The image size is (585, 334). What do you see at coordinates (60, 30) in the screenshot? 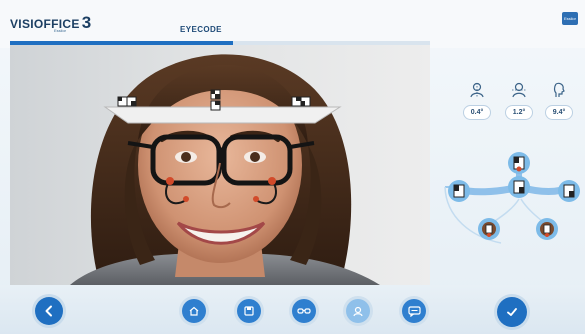
I see `logo-subtitle: Essilor` at bounding box center [60, 30].